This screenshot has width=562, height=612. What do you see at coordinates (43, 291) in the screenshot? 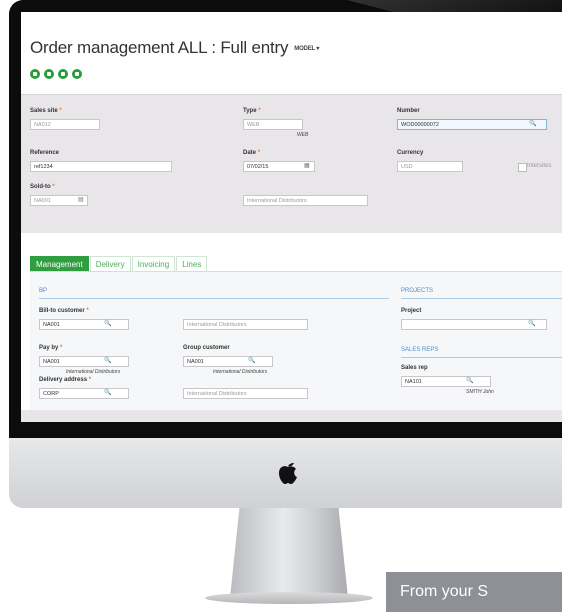
I see `bp-section-title: BP` at bounding box center [43, 291].